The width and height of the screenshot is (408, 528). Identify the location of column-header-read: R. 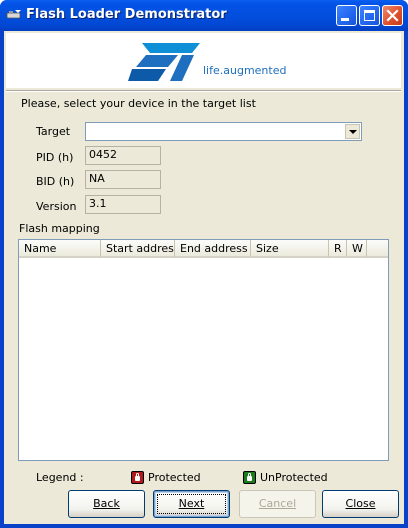
(338, 249).